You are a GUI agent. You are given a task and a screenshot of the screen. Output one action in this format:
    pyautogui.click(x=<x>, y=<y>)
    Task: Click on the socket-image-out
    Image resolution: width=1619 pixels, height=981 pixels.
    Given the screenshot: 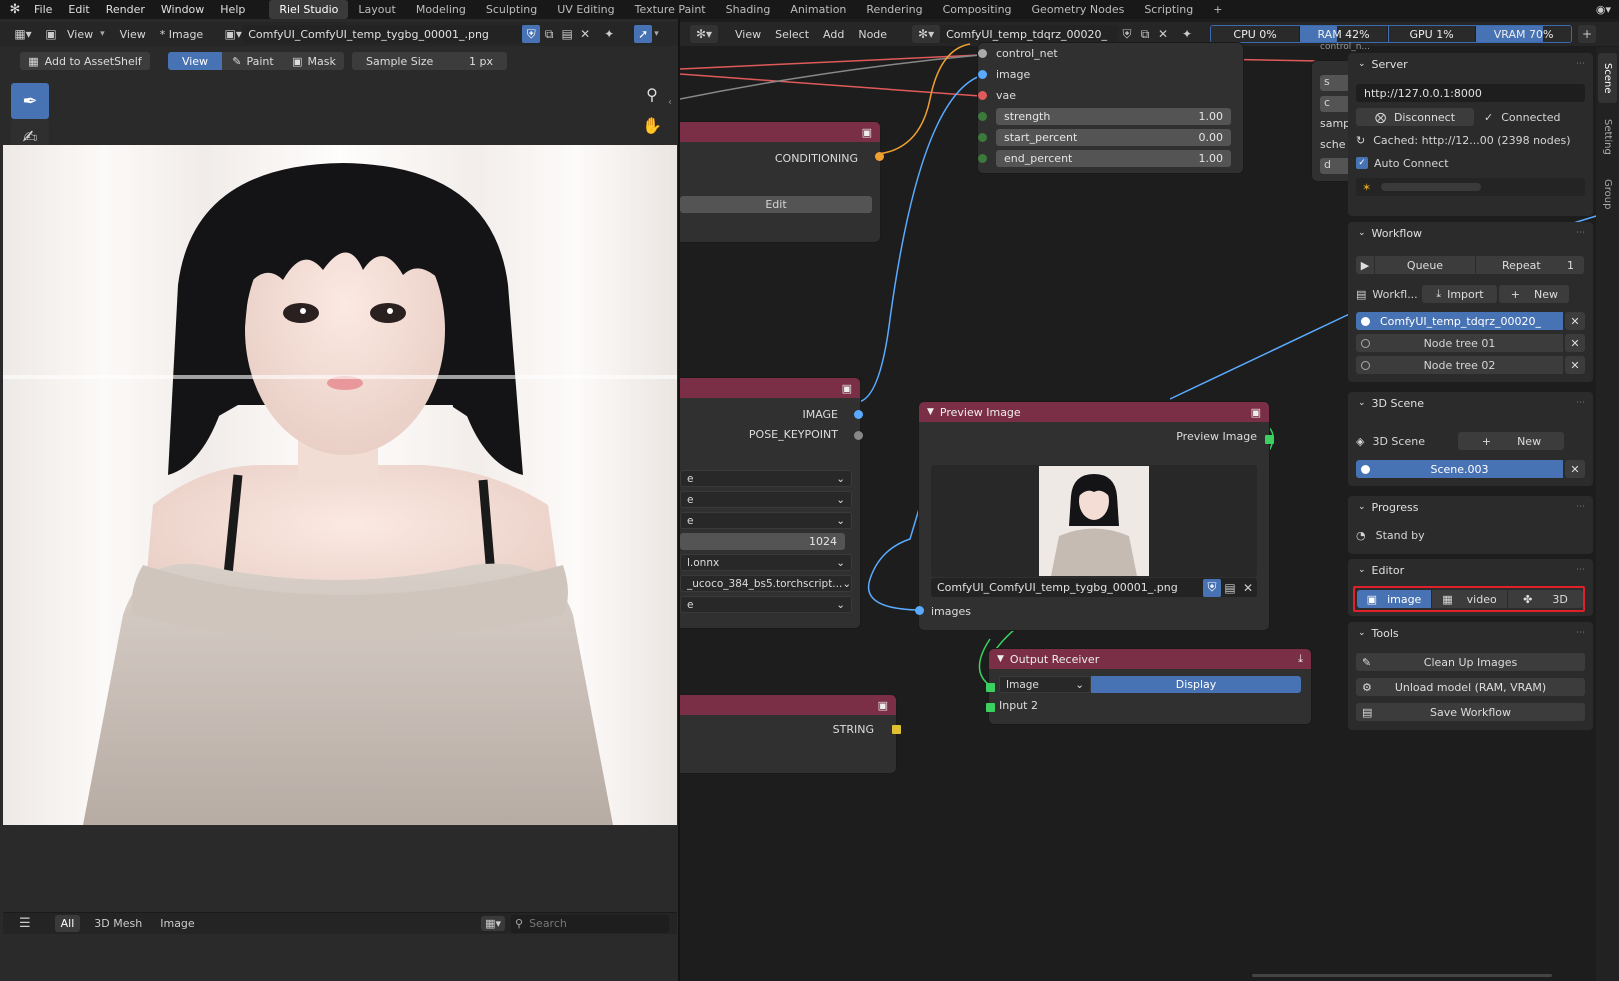 What is the action you would take?
    pyautogui.click(x=858, y=414)
    